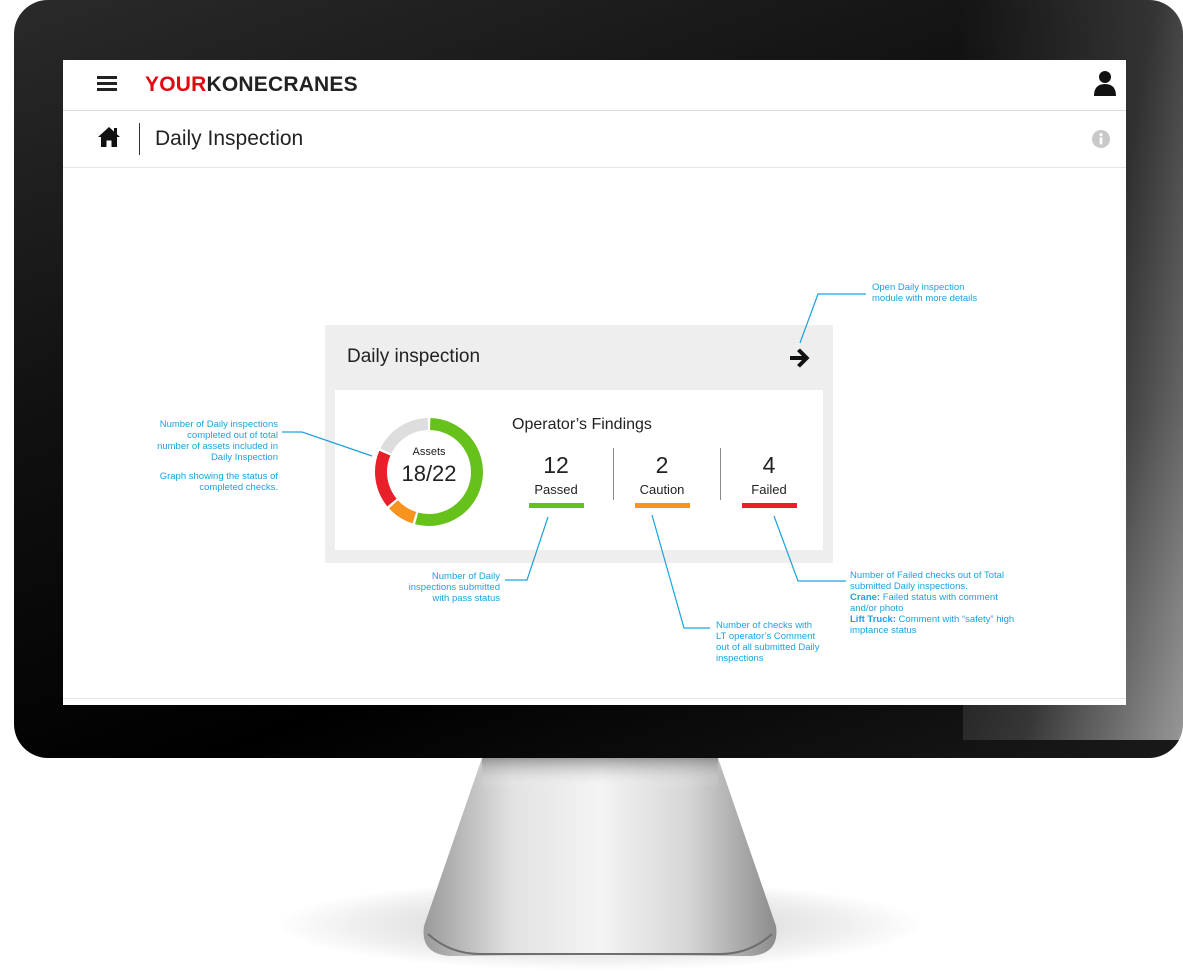 This screenshot has width=1183, height=971. I want to click on annotation-text: Comment with “safety” high, so click(955, 619).